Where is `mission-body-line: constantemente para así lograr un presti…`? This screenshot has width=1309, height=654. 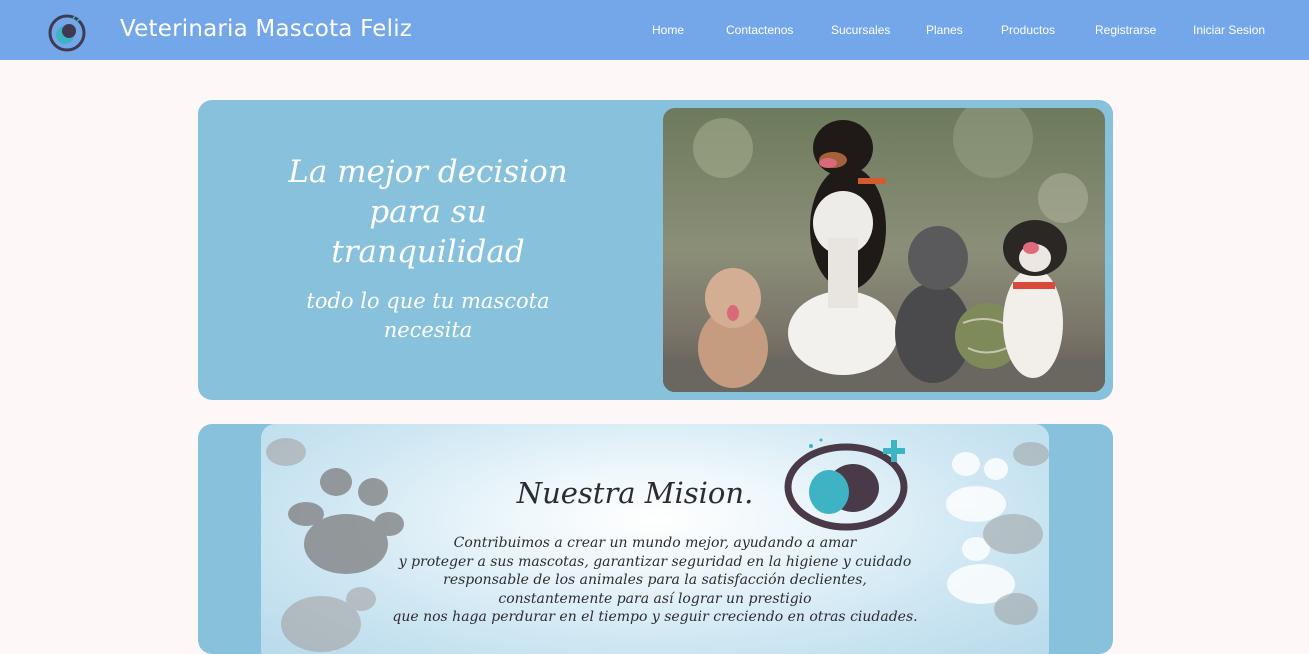 mission-body-line: constantemente para así lograr un presti… is located at coordinates (655, 598).